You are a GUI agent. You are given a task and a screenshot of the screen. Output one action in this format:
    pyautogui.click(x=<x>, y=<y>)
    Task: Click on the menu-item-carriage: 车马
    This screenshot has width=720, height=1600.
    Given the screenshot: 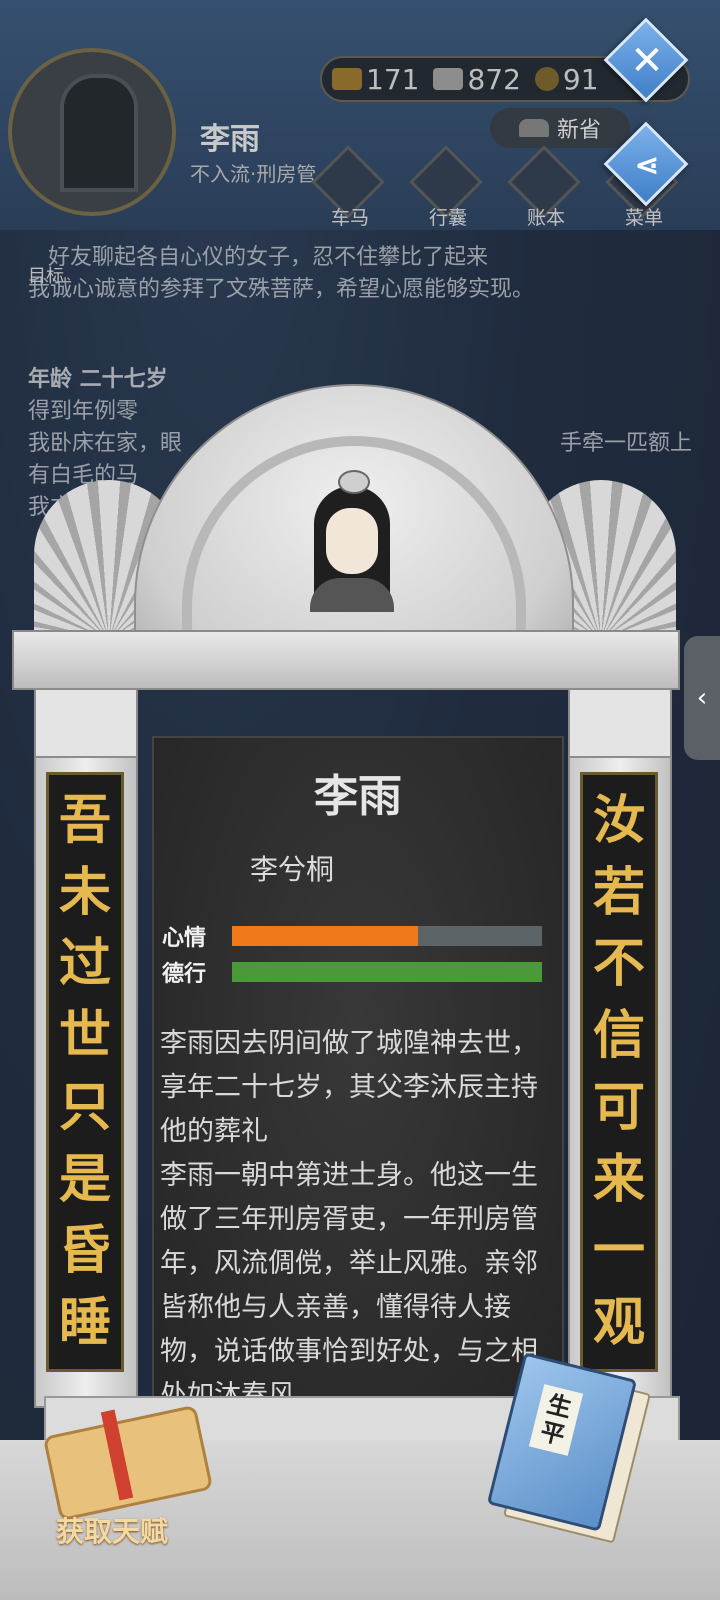 What is the action you would take?
    pyautogui.click(x=350, y=187)
    